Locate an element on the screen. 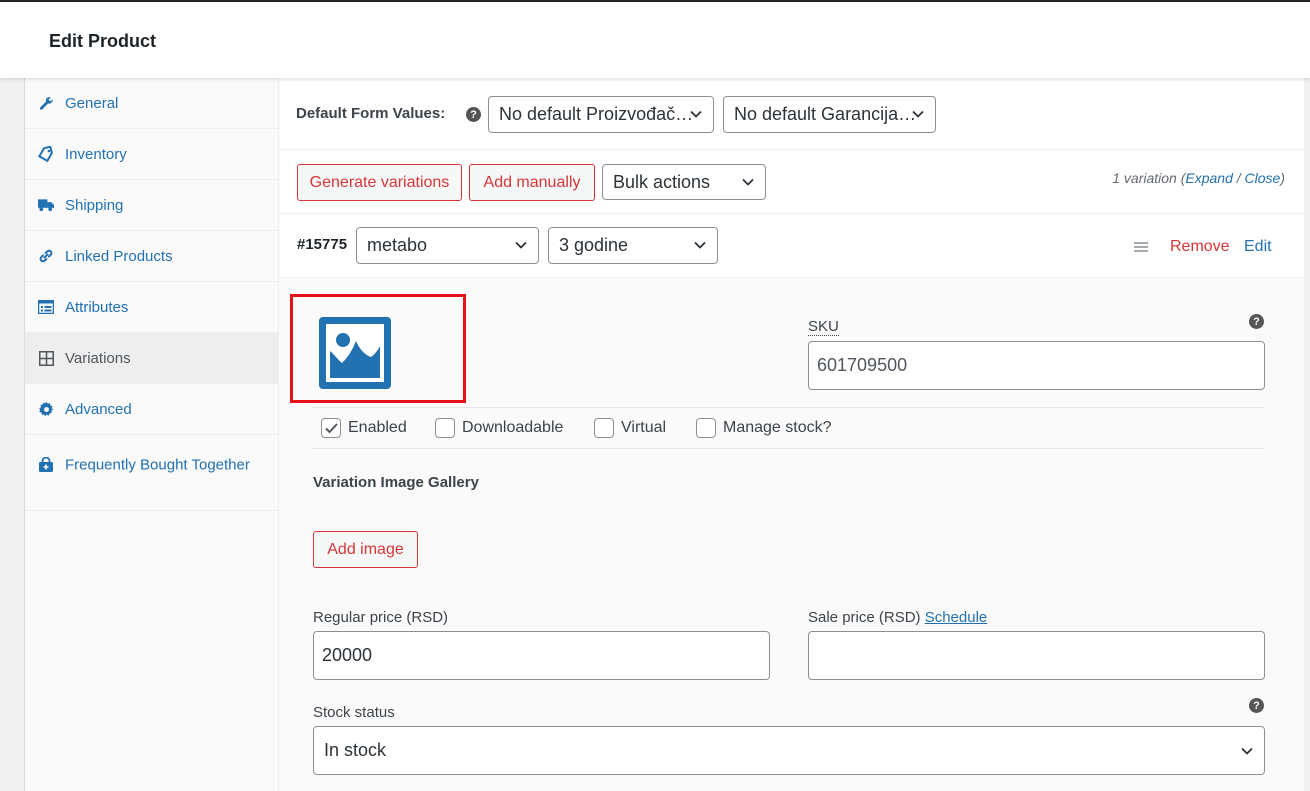 Image resolution: width=1310 pixels, height=791 pixels. select-value: In stock is located at coordinates (355, 750).